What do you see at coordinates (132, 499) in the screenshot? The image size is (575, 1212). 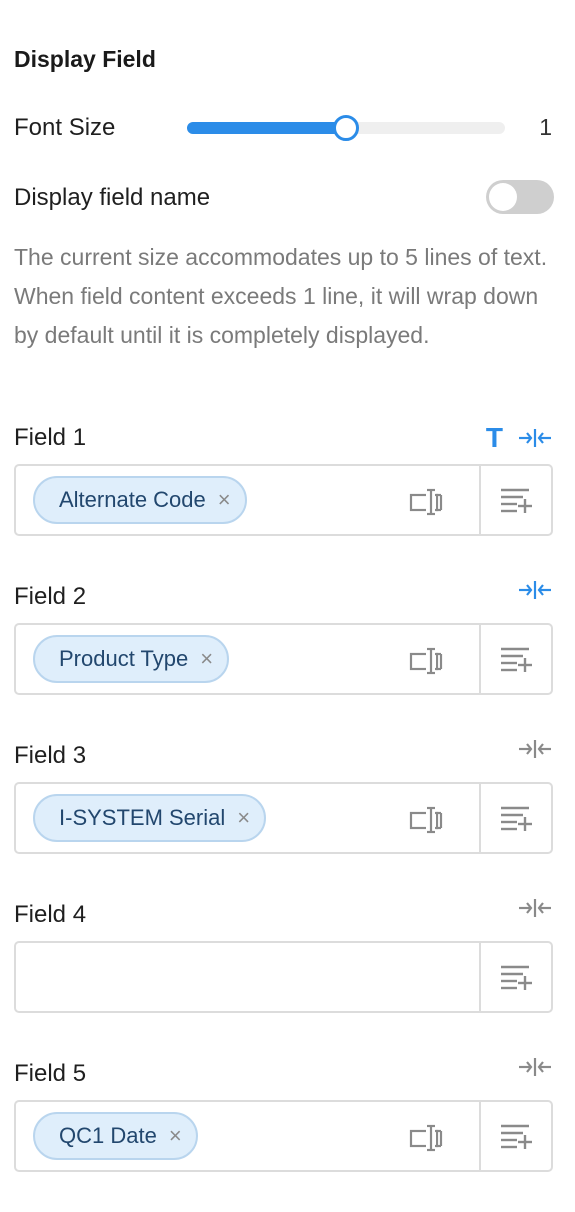 I see `chip-label: Alternate Code` at bounding box center [132, 499].